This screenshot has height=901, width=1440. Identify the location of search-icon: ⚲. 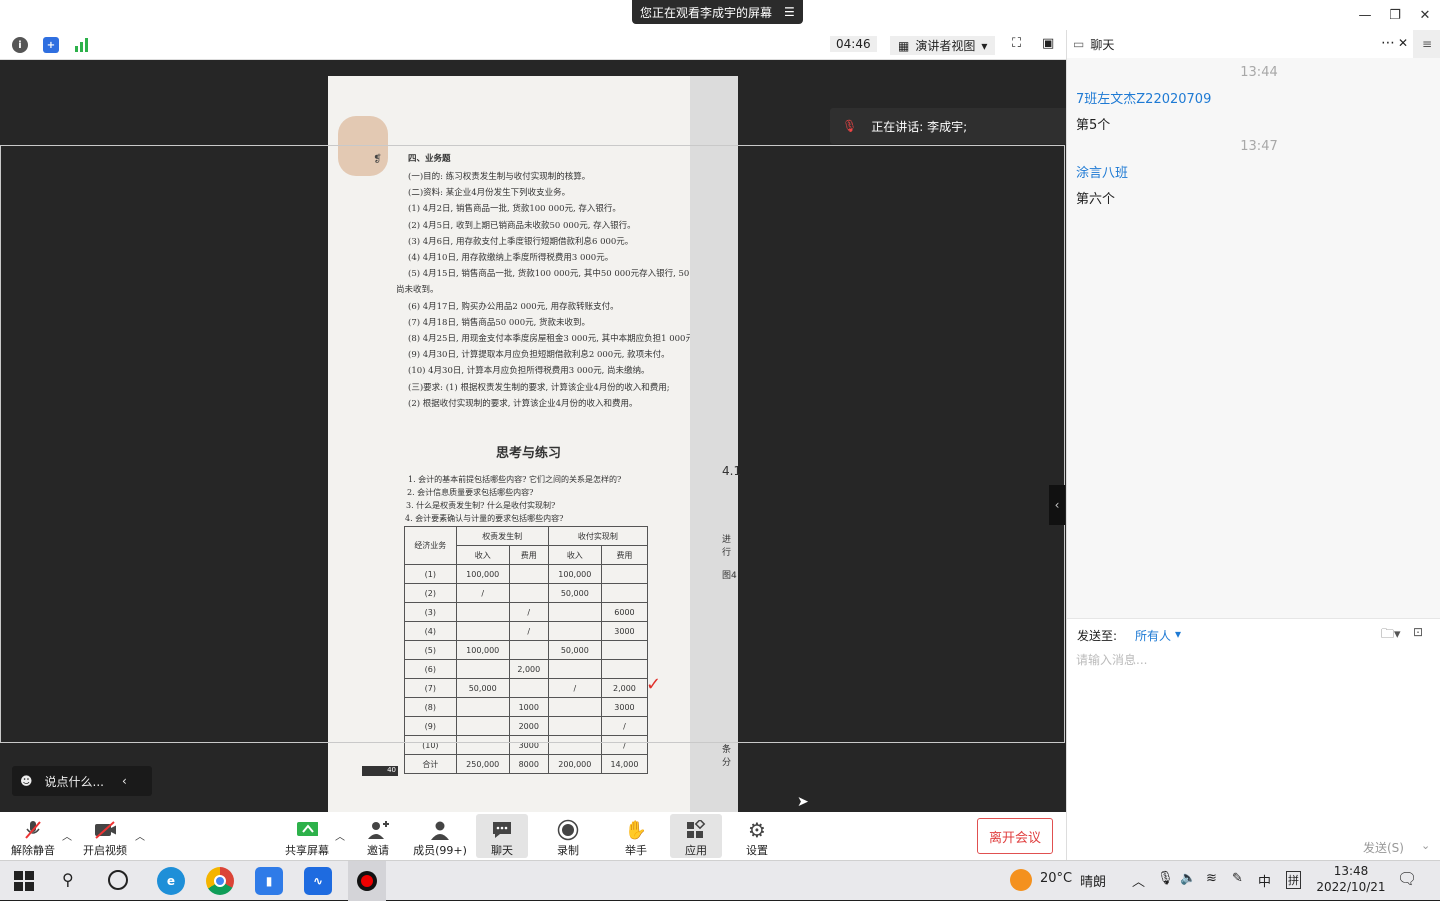
(68, 879).